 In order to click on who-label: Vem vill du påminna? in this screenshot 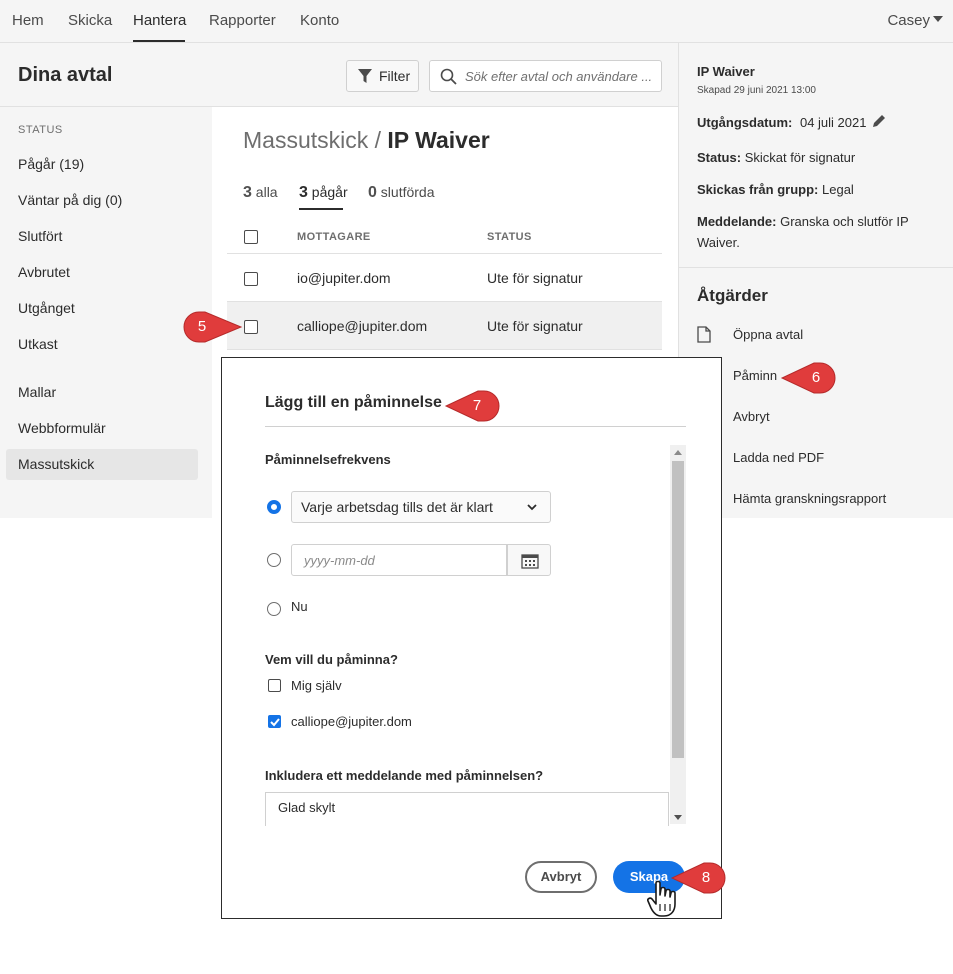, I will do `click(331, 659)`.